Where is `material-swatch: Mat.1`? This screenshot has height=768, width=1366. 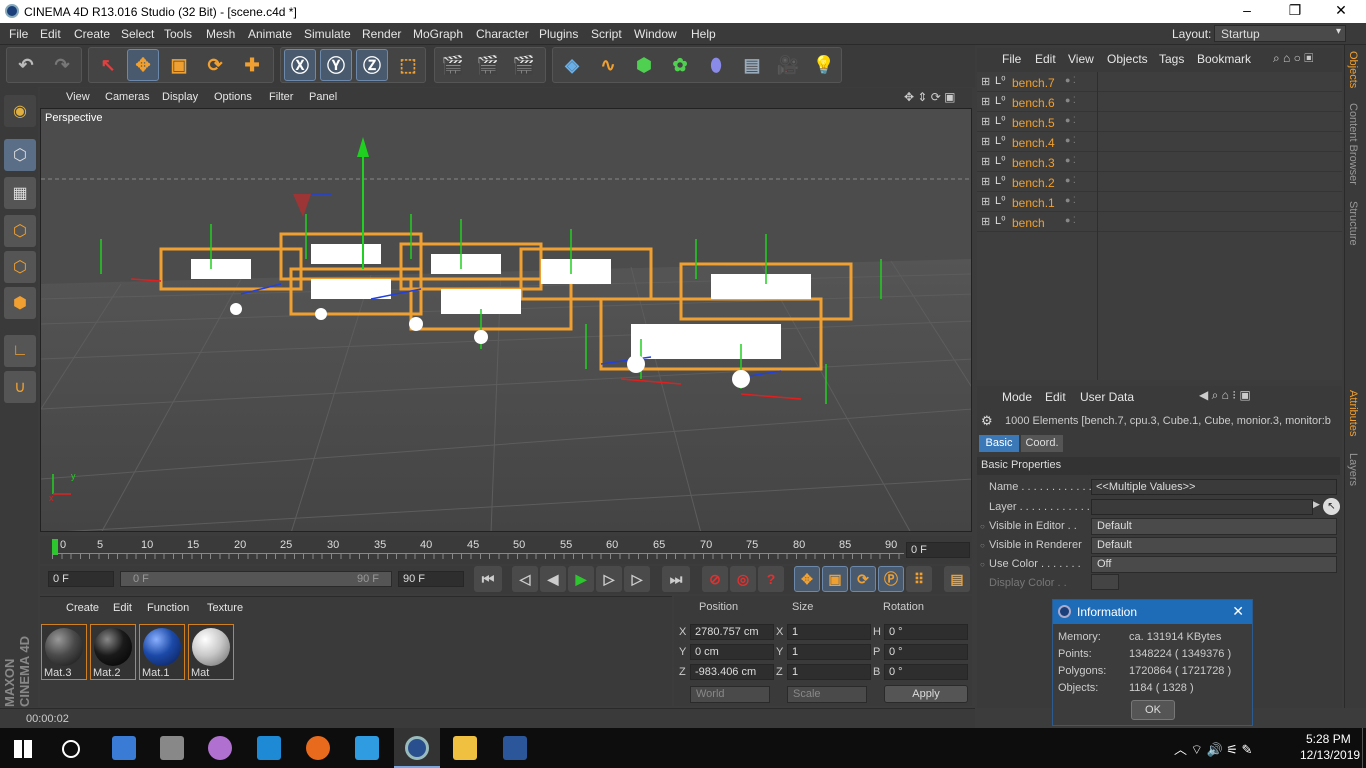 material-swatch: Mat.1 is located at coordinates (162, 652).